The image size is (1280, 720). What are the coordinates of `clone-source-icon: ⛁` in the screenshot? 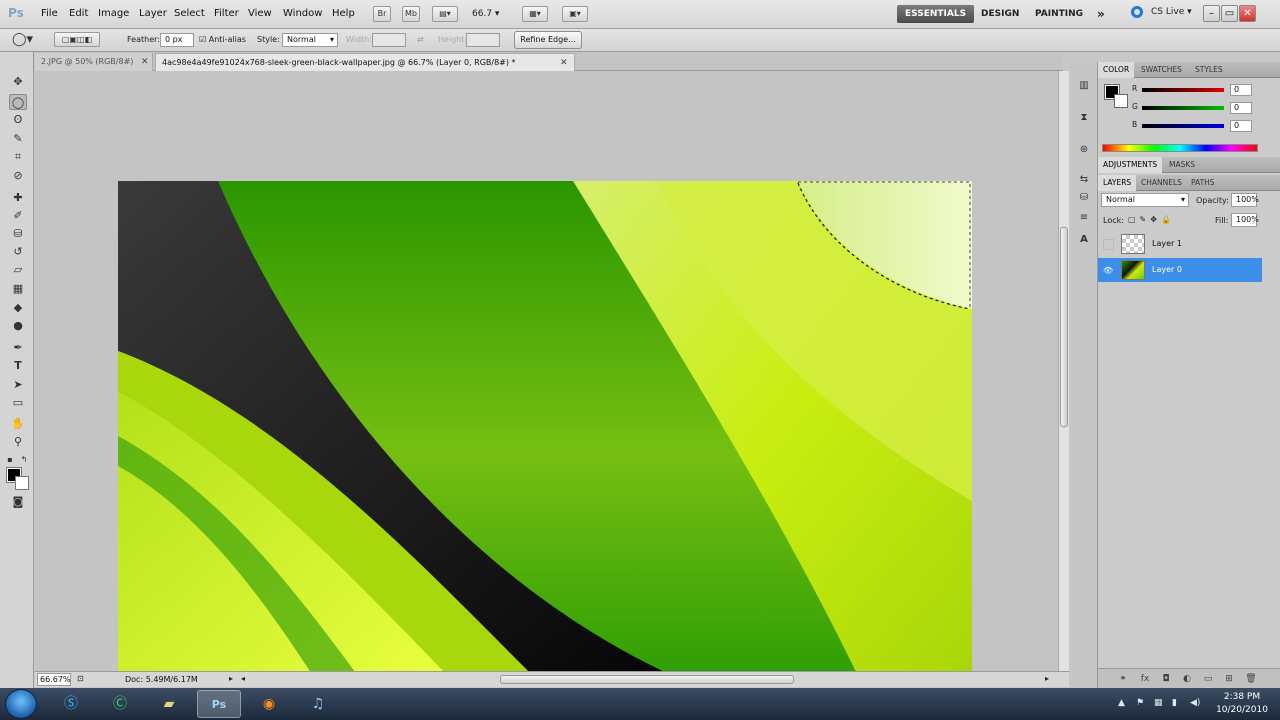 It's located at (1084, 198).